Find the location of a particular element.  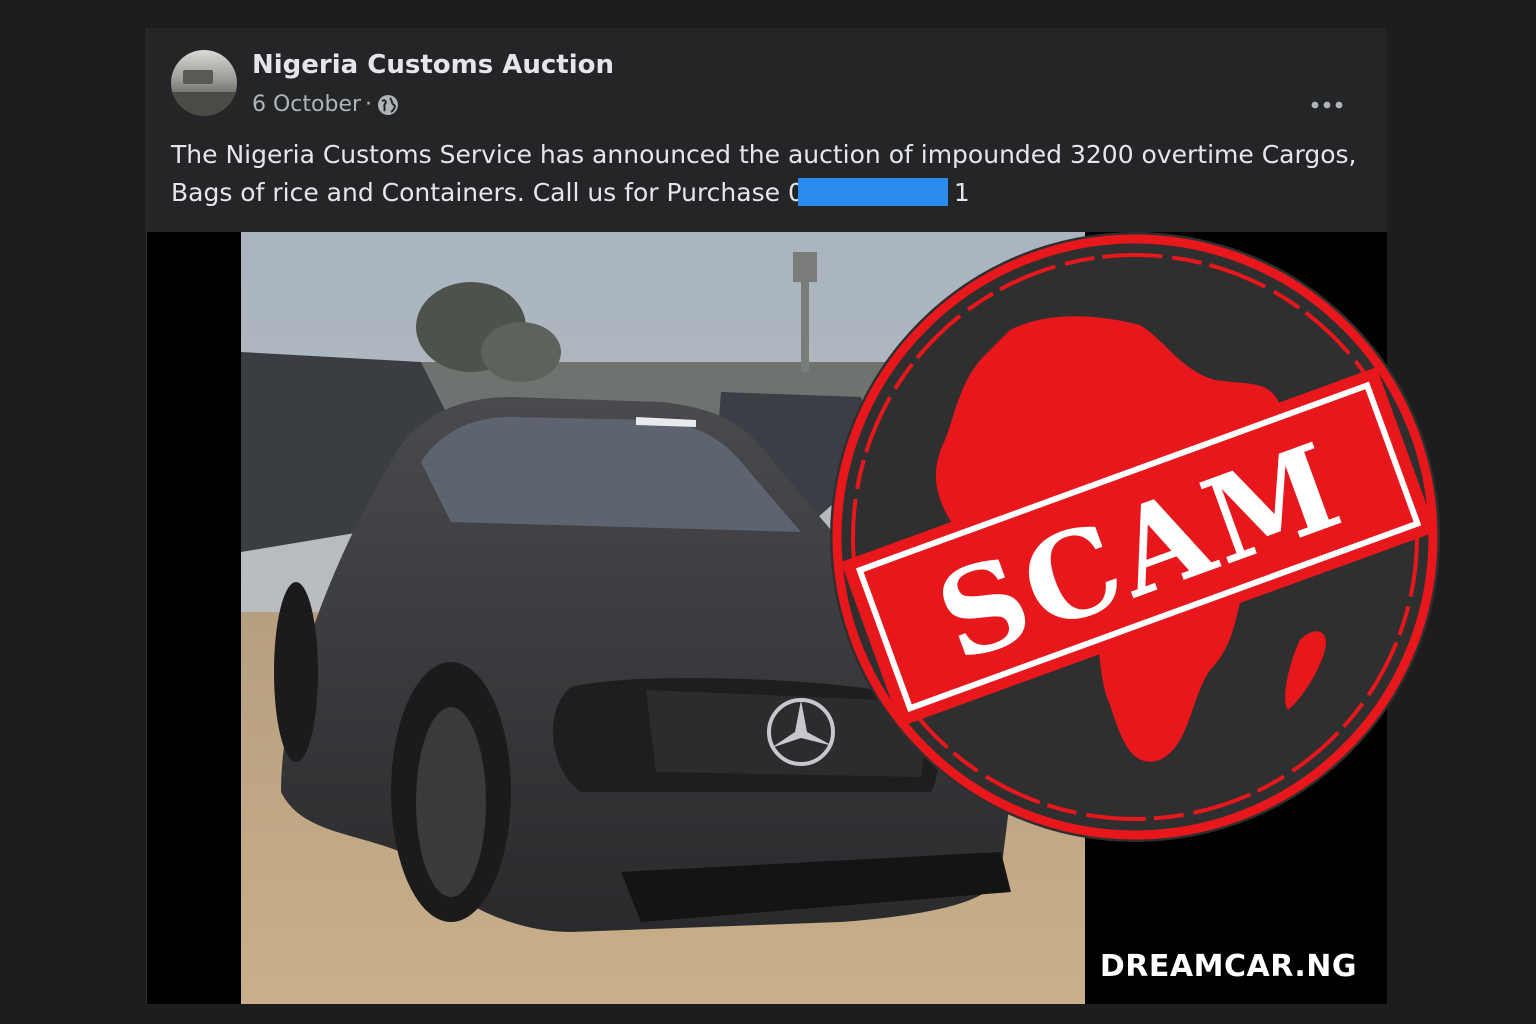

post-date: 6 October is located at coordinates (306, 104).